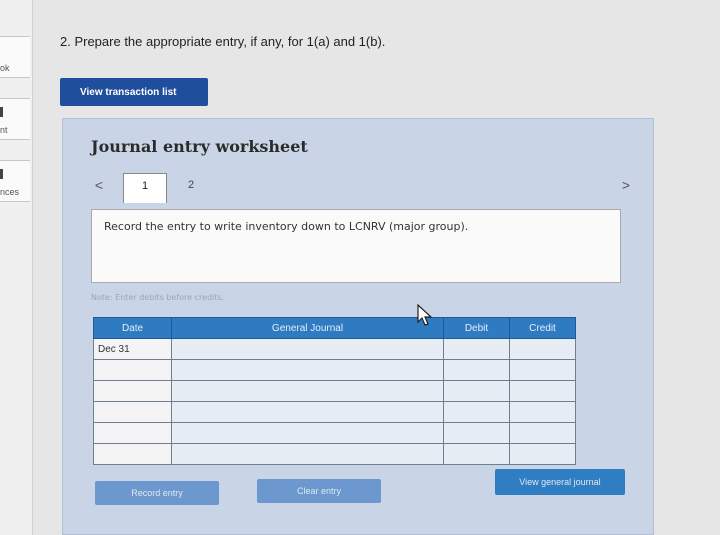 This screenshot has height=535, width=720. I want to click on view-general-journal-button: View general journal, so click(560, 482).